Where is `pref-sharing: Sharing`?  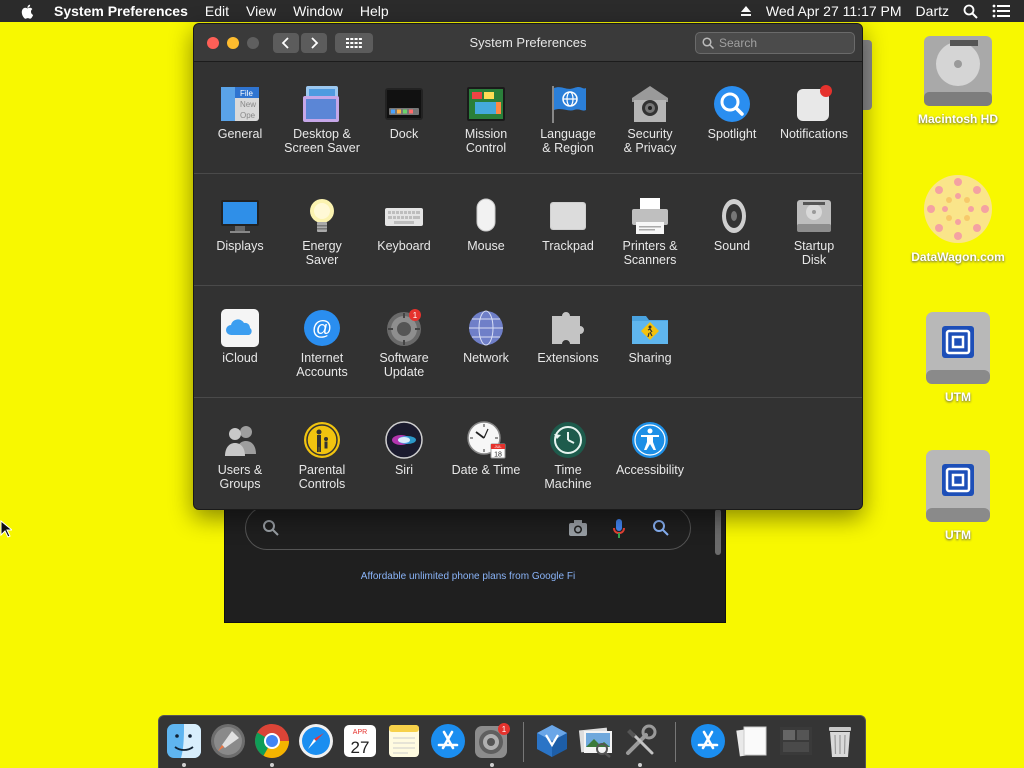 pref-sharing: Sharing is located at coordinates (650, 342).